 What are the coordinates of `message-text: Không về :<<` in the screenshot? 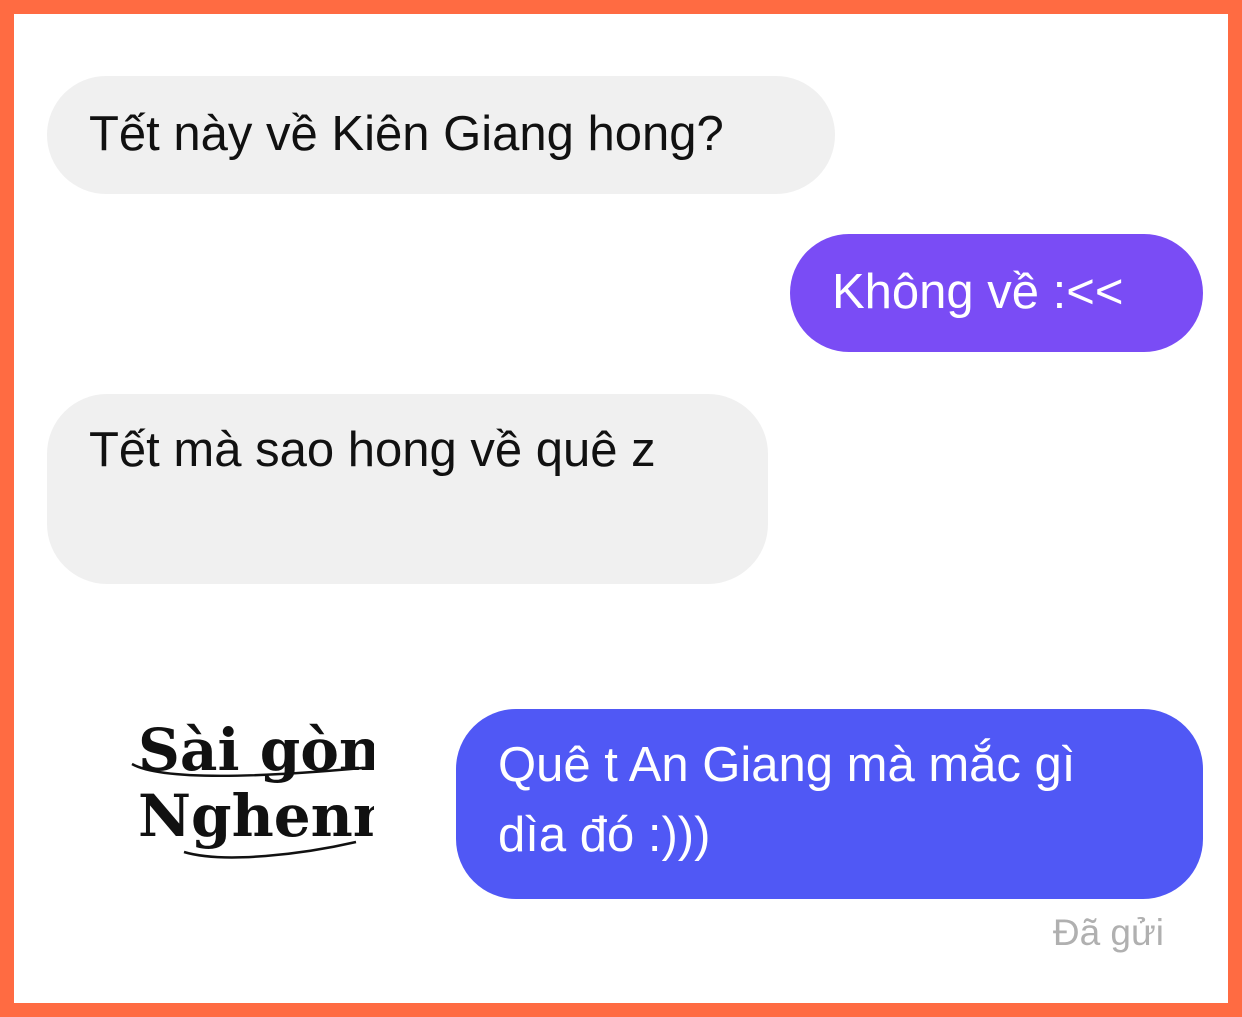 It's located at (978, 292).